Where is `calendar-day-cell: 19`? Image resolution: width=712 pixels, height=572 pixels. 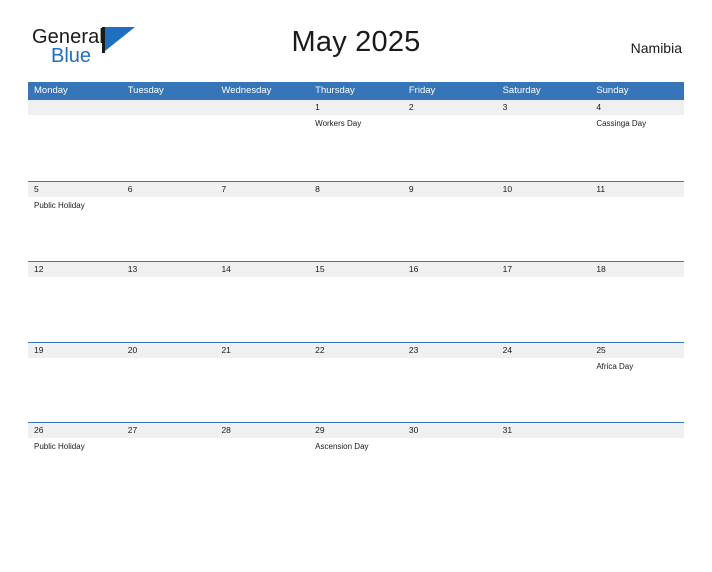 calendar-day-cell: 19 is located at coordinates (75, 382).